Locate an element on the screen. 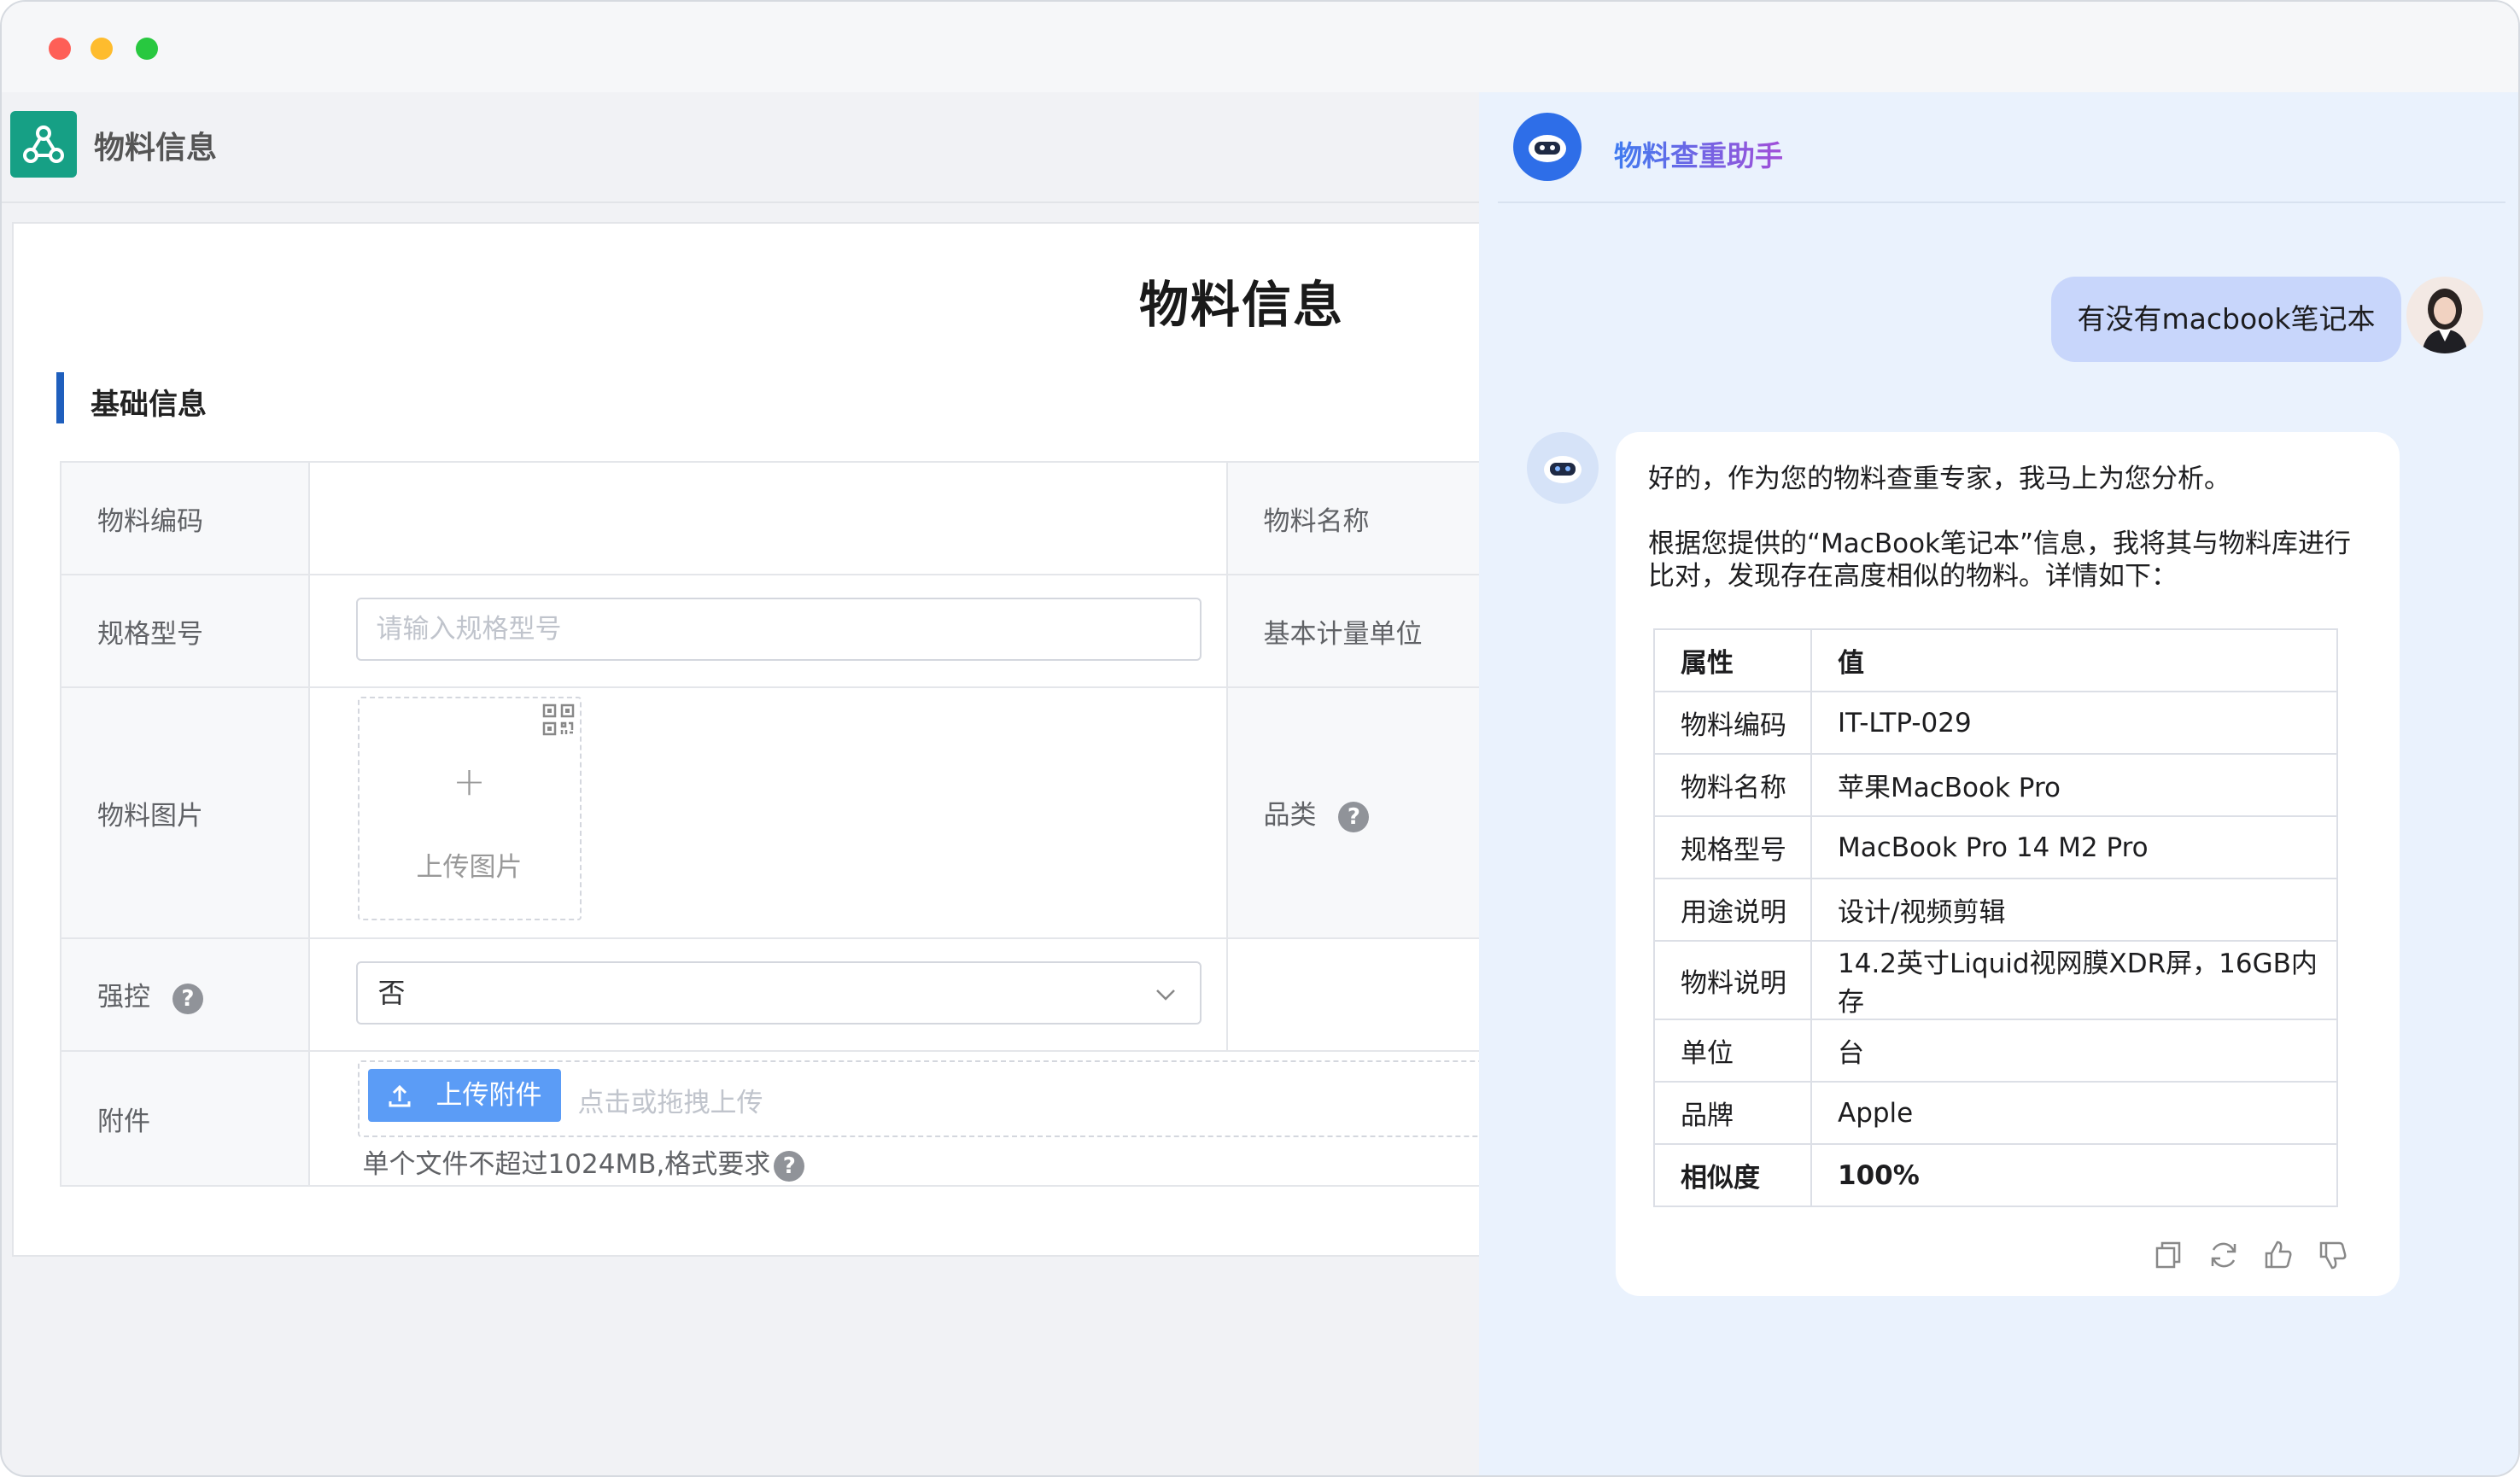  section-title: 基础信息 is located at coordinates (149, 405).